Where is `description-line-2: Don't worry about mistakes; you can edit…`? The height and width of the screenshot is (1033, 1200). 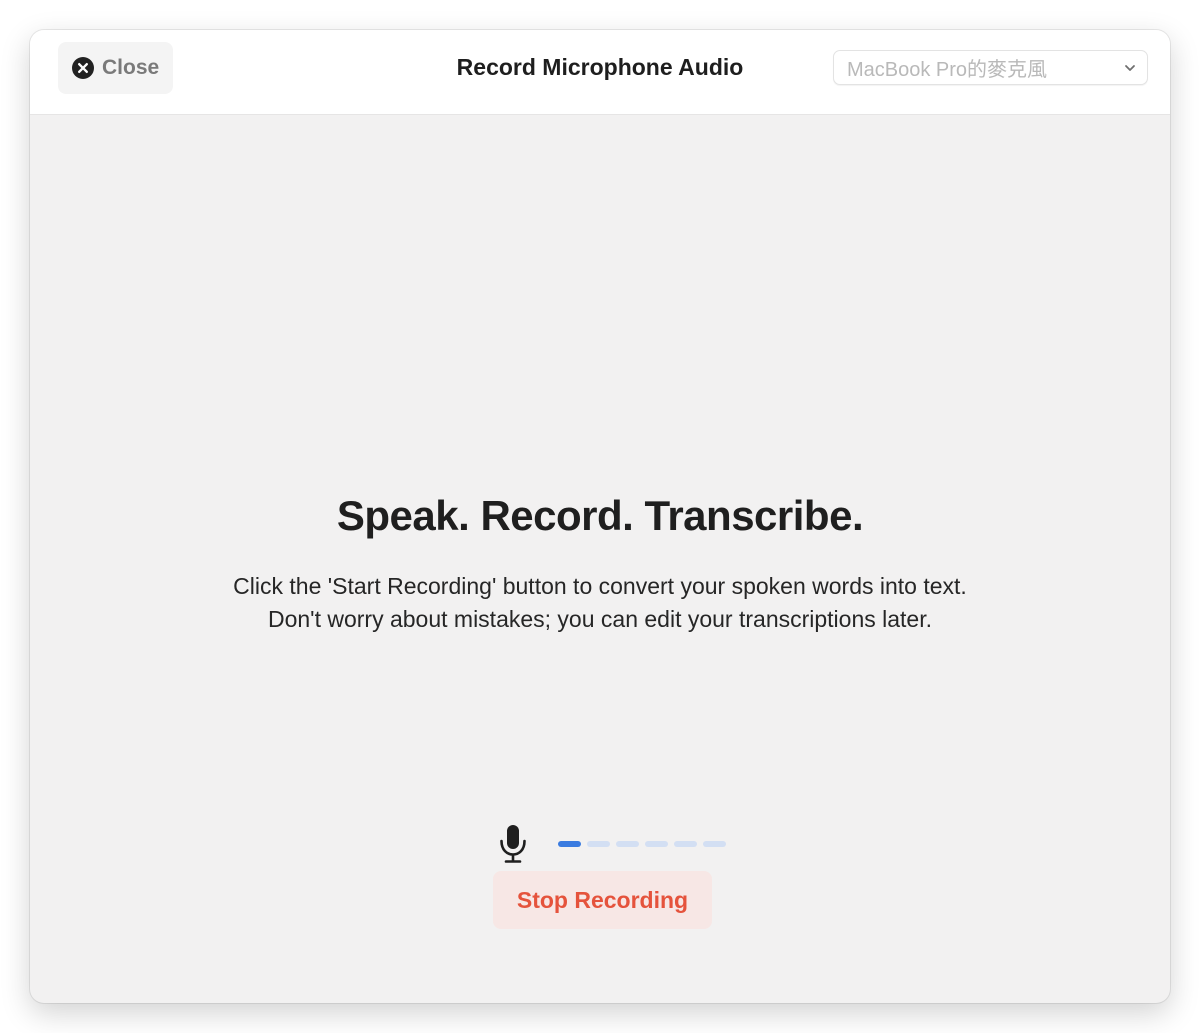
description-line-2: Don't worry about mistakes; you can edit… is located at coordinates (600, 619).